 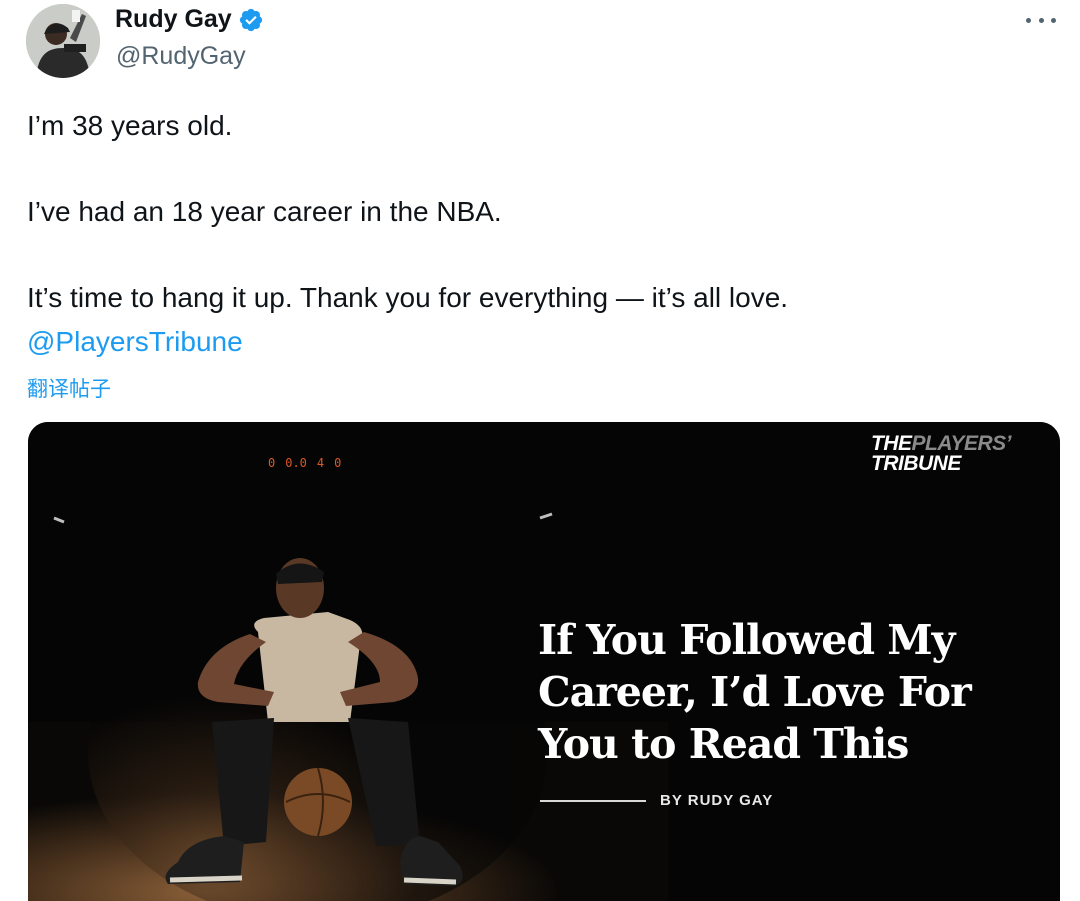 What do you see at coordinates (296, 463) in the screenshot?
I see `scoreboard-digit: 0.0` at bounding box center [296, 463].